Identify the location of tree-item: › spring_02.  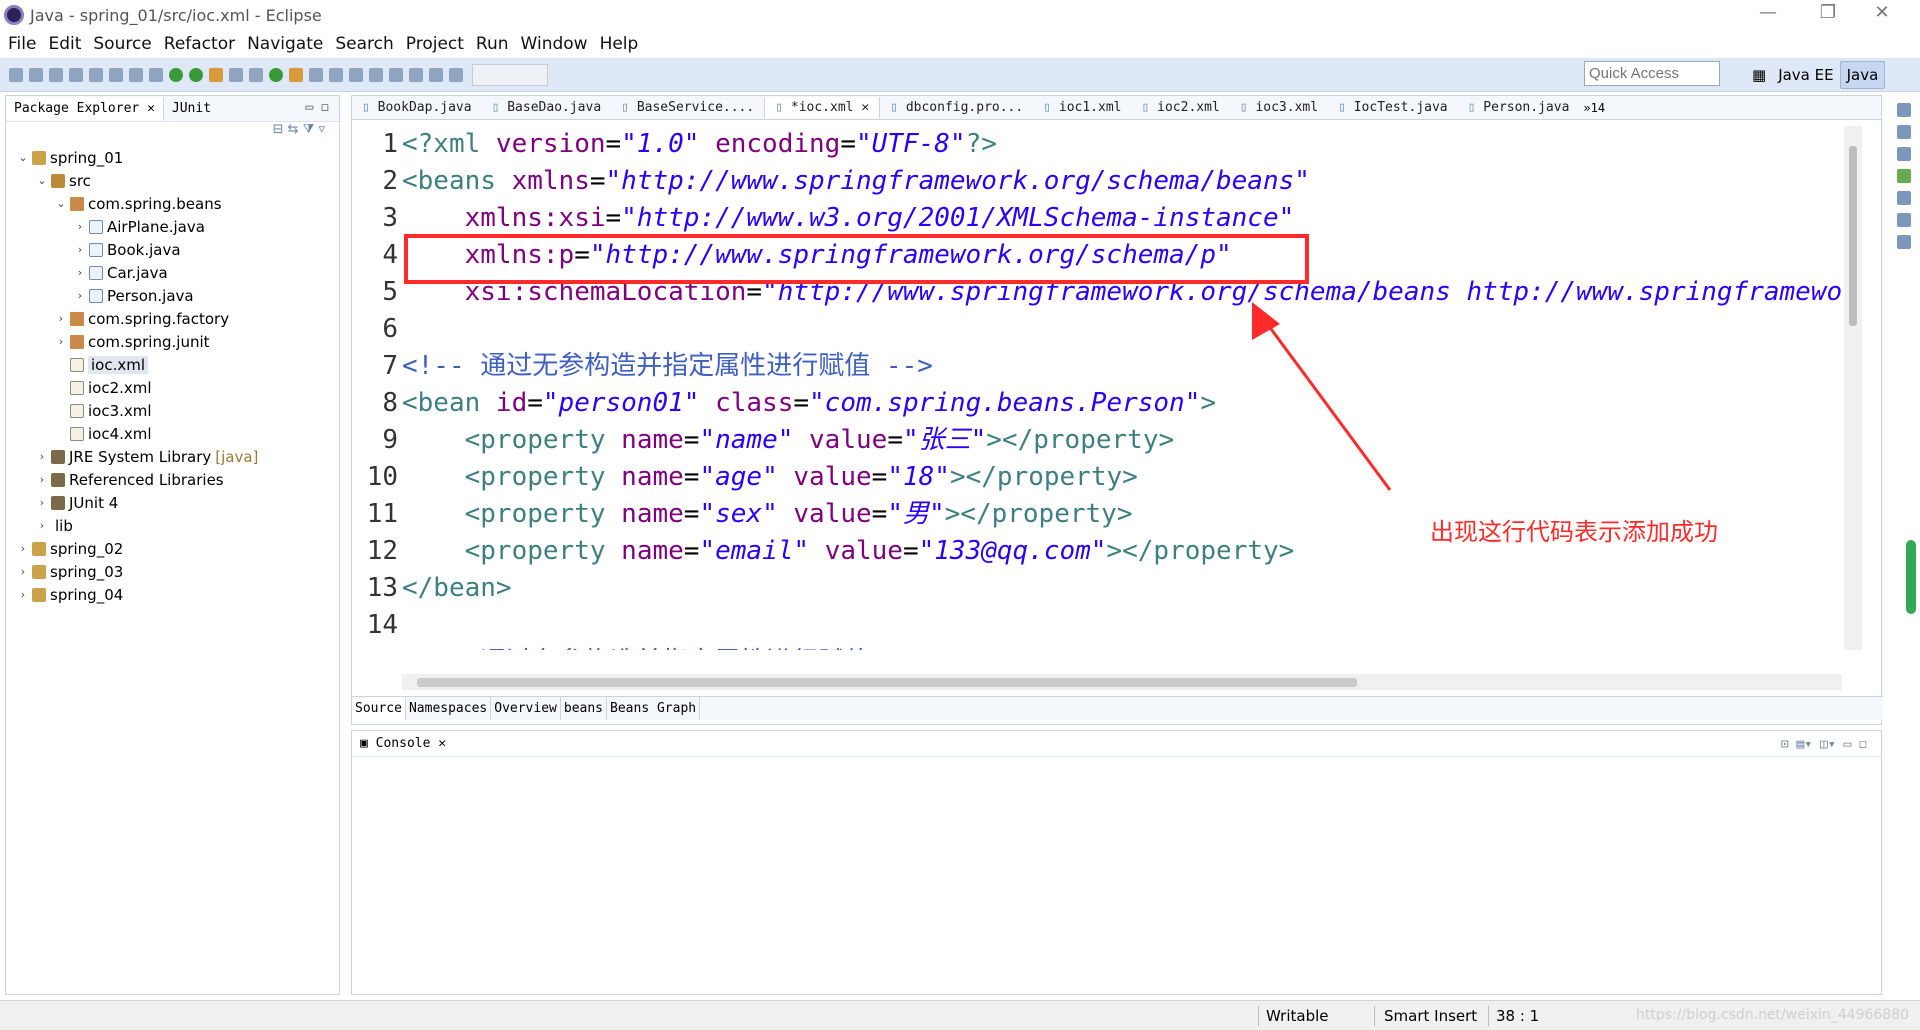
(172, 548).